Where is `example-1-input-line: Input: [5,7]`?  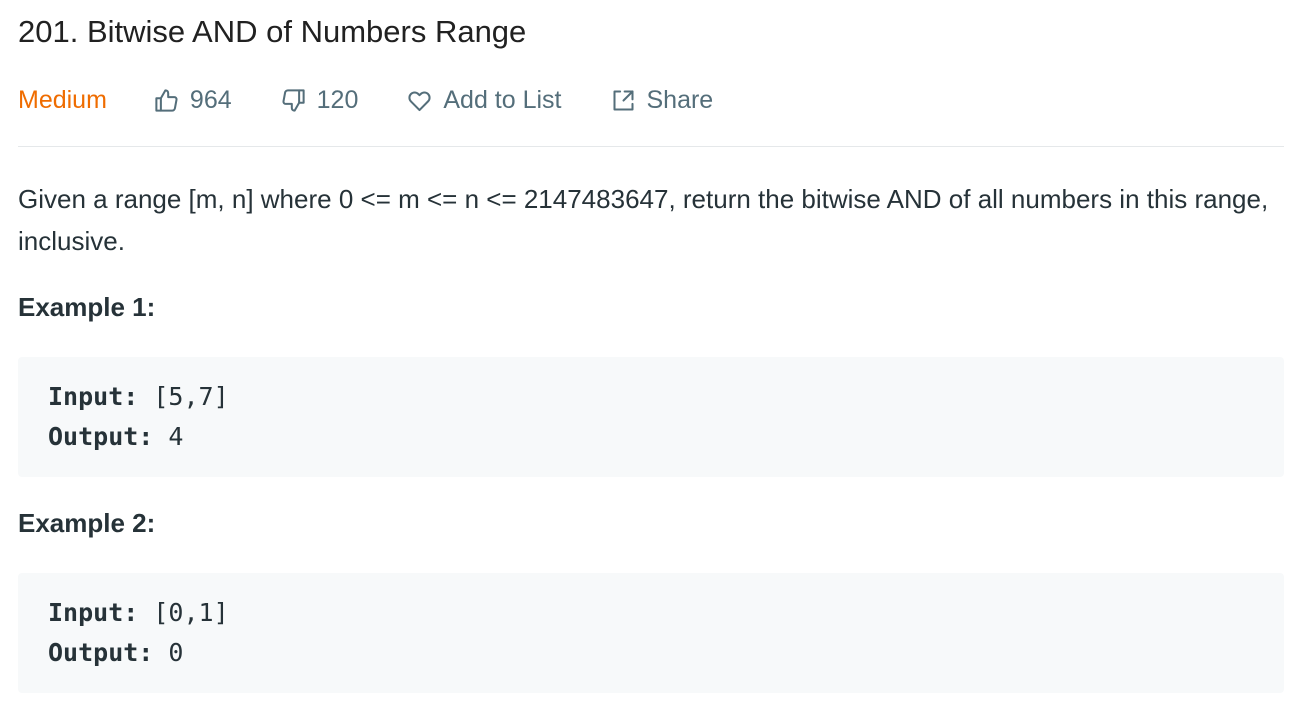 example-1-input-line: Input: [5,7] is located at coordinates (651, 397).